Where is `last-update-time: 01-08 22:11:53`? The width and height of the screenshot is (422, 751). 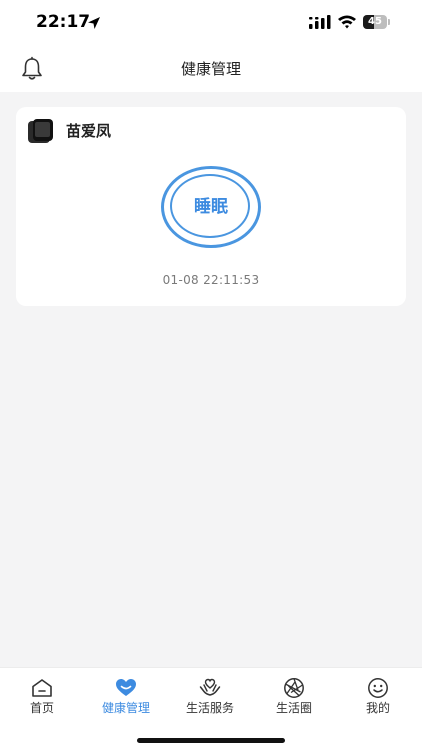
last-update-time: 01-08 22:11:53 is located at coordinates (211, 280).